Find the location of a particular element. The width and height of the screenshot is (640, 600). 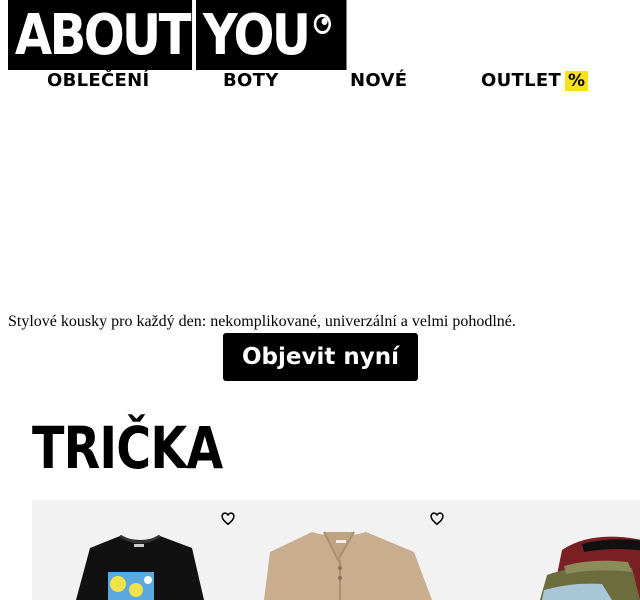

nav-item-shoes: BOTY is located at coordinates (251, 80).